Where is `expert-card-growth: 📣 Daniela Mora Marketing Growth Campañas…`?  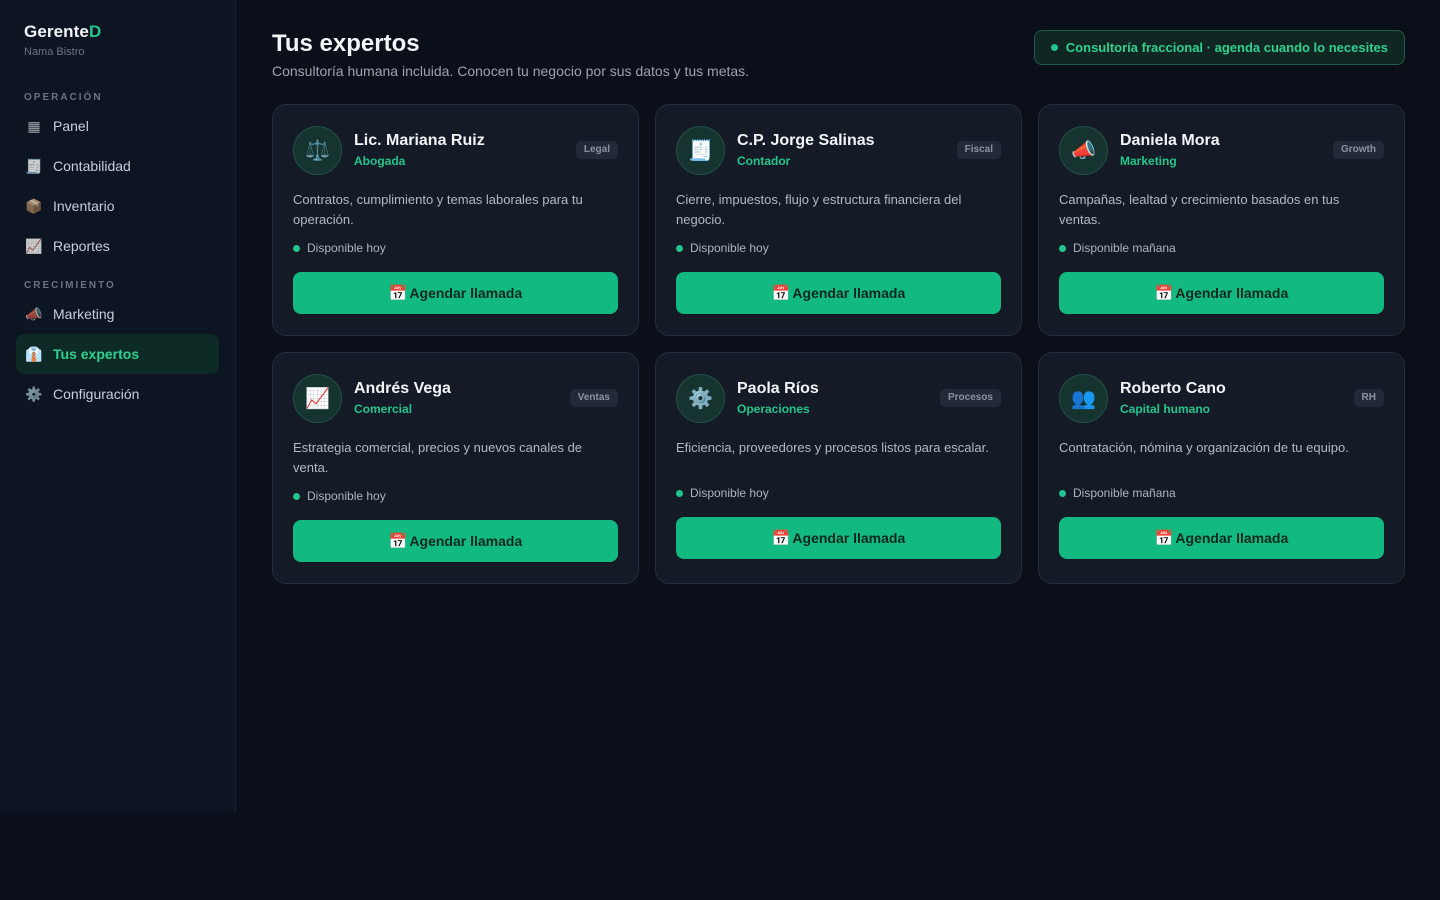
expert-card-growth: 📣 Daniela Mora Marketing Growth Campañas… is located at coordinates (1221, 220).